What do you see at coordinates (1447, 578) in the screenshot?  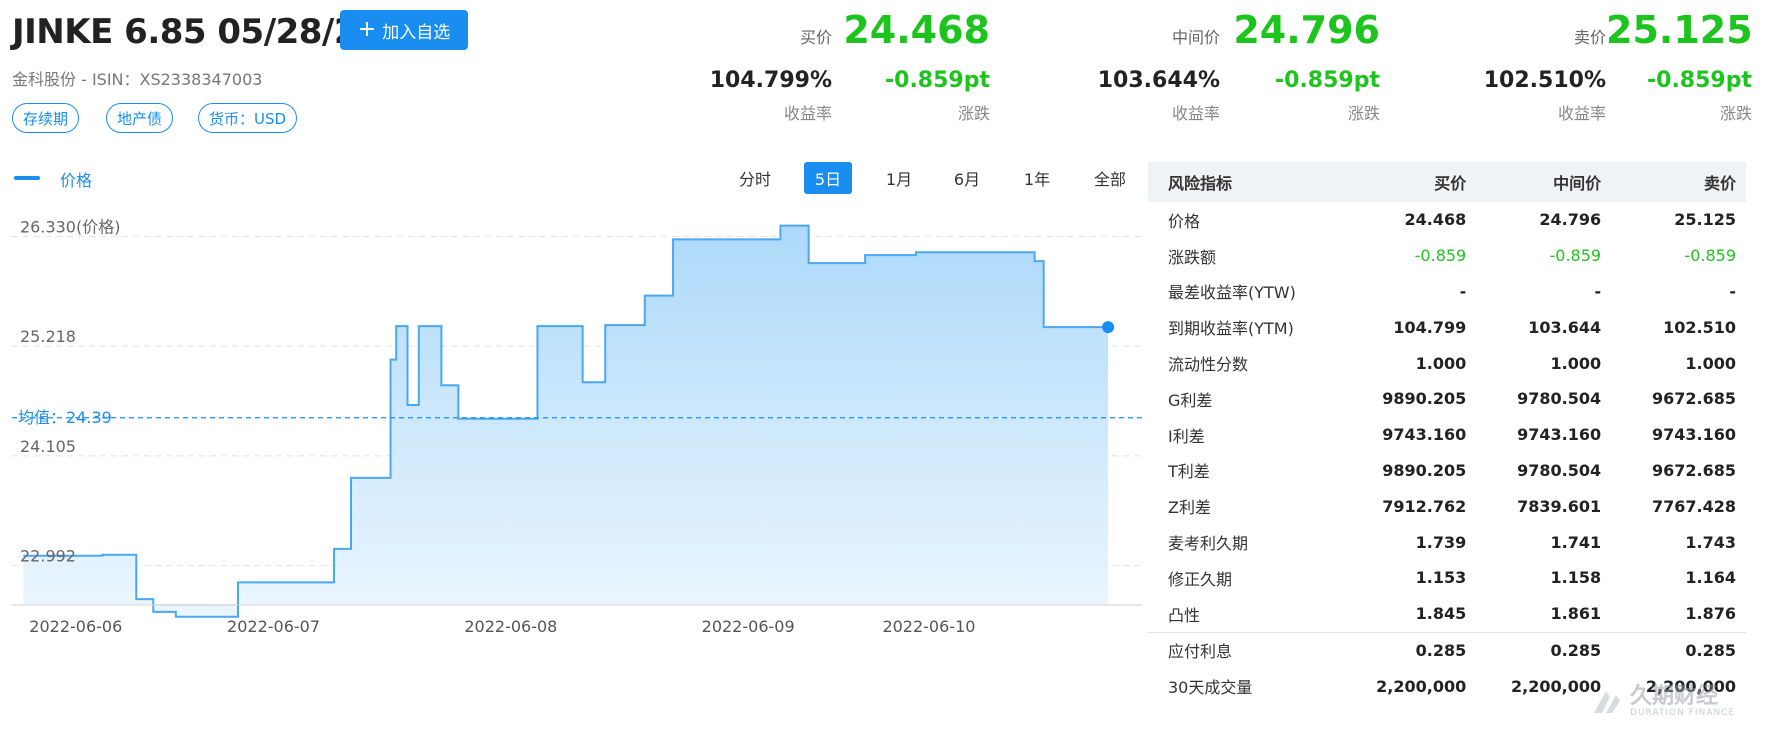 I see `table-row: 修正久期 1.153 1.158 1.164` at bounding box center [1447, 578].